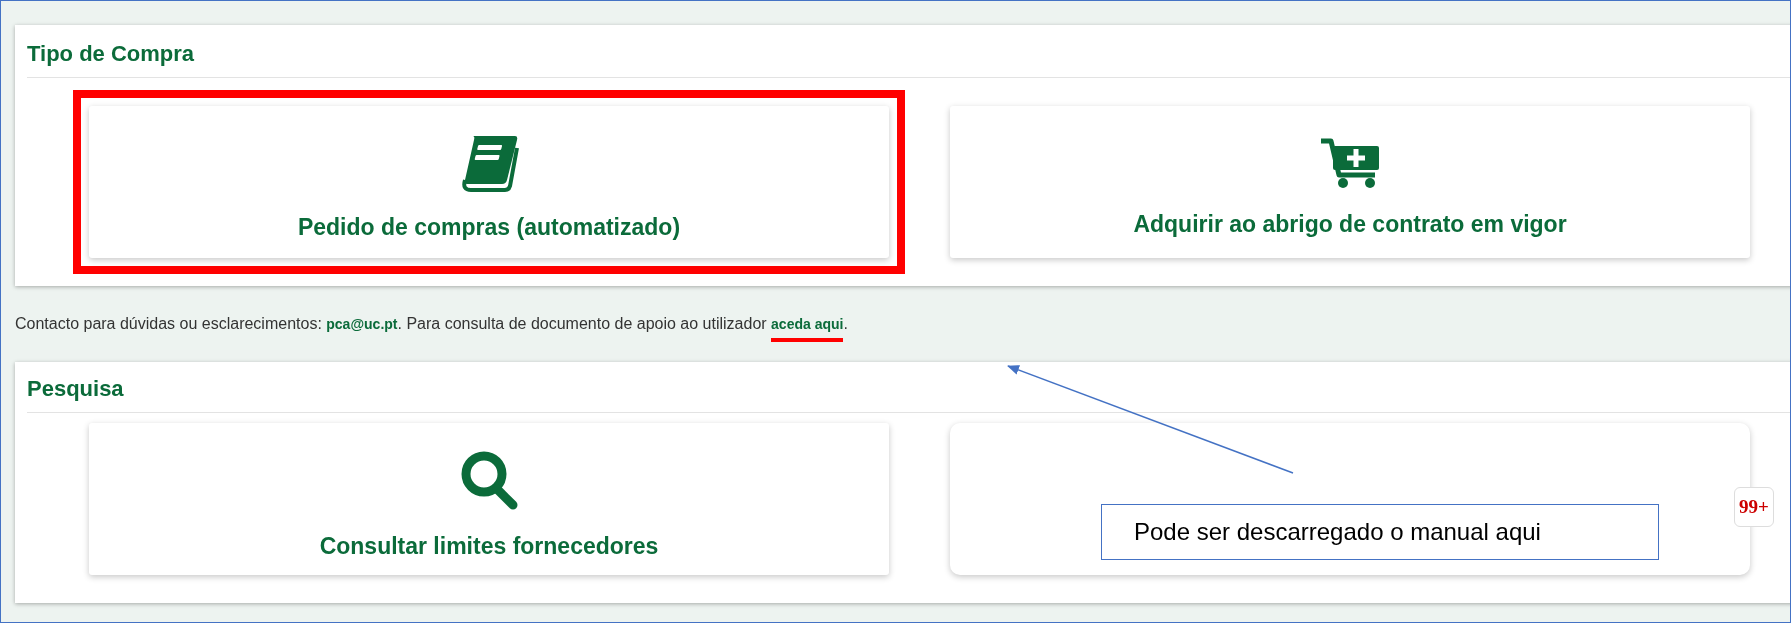 This screenshot has height=623, width=1791. I want to click on section-title: Tipo de Compra, so click(111, 54).